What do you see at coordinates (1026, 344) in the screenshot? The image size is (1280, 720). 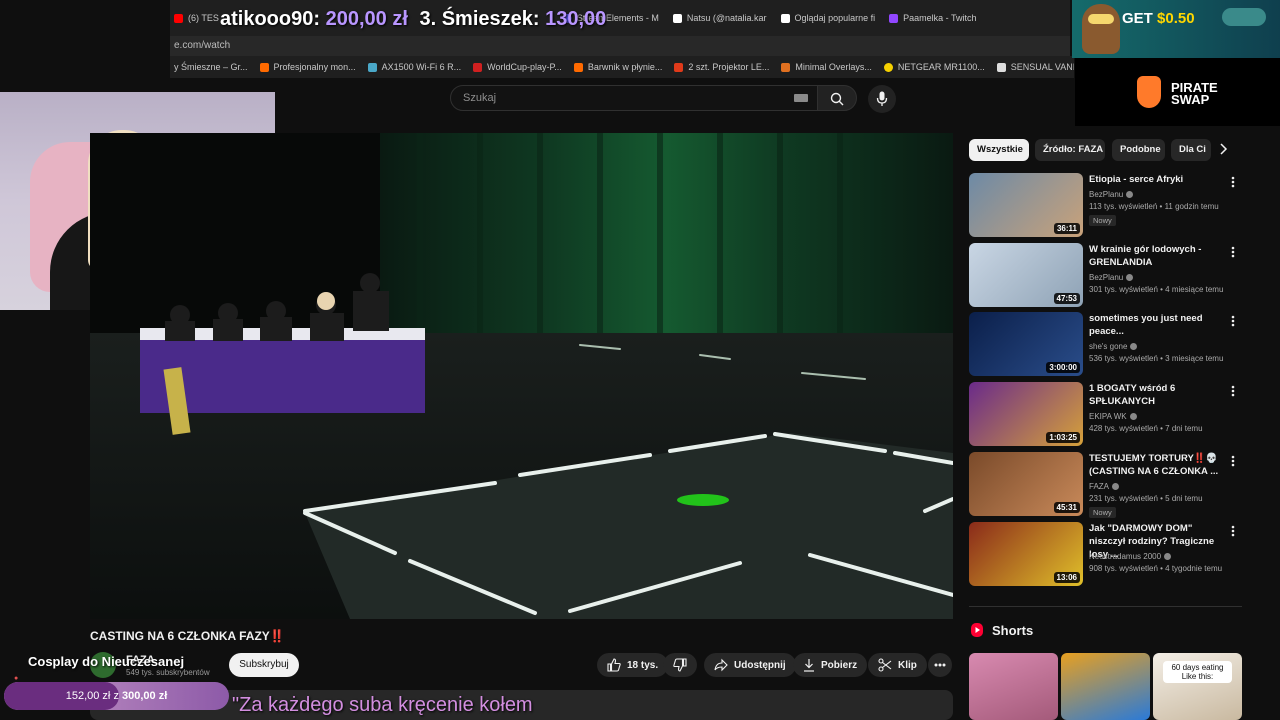 I see `video-thumbnail: 3:00:00` at bounding box center [1026, 344].